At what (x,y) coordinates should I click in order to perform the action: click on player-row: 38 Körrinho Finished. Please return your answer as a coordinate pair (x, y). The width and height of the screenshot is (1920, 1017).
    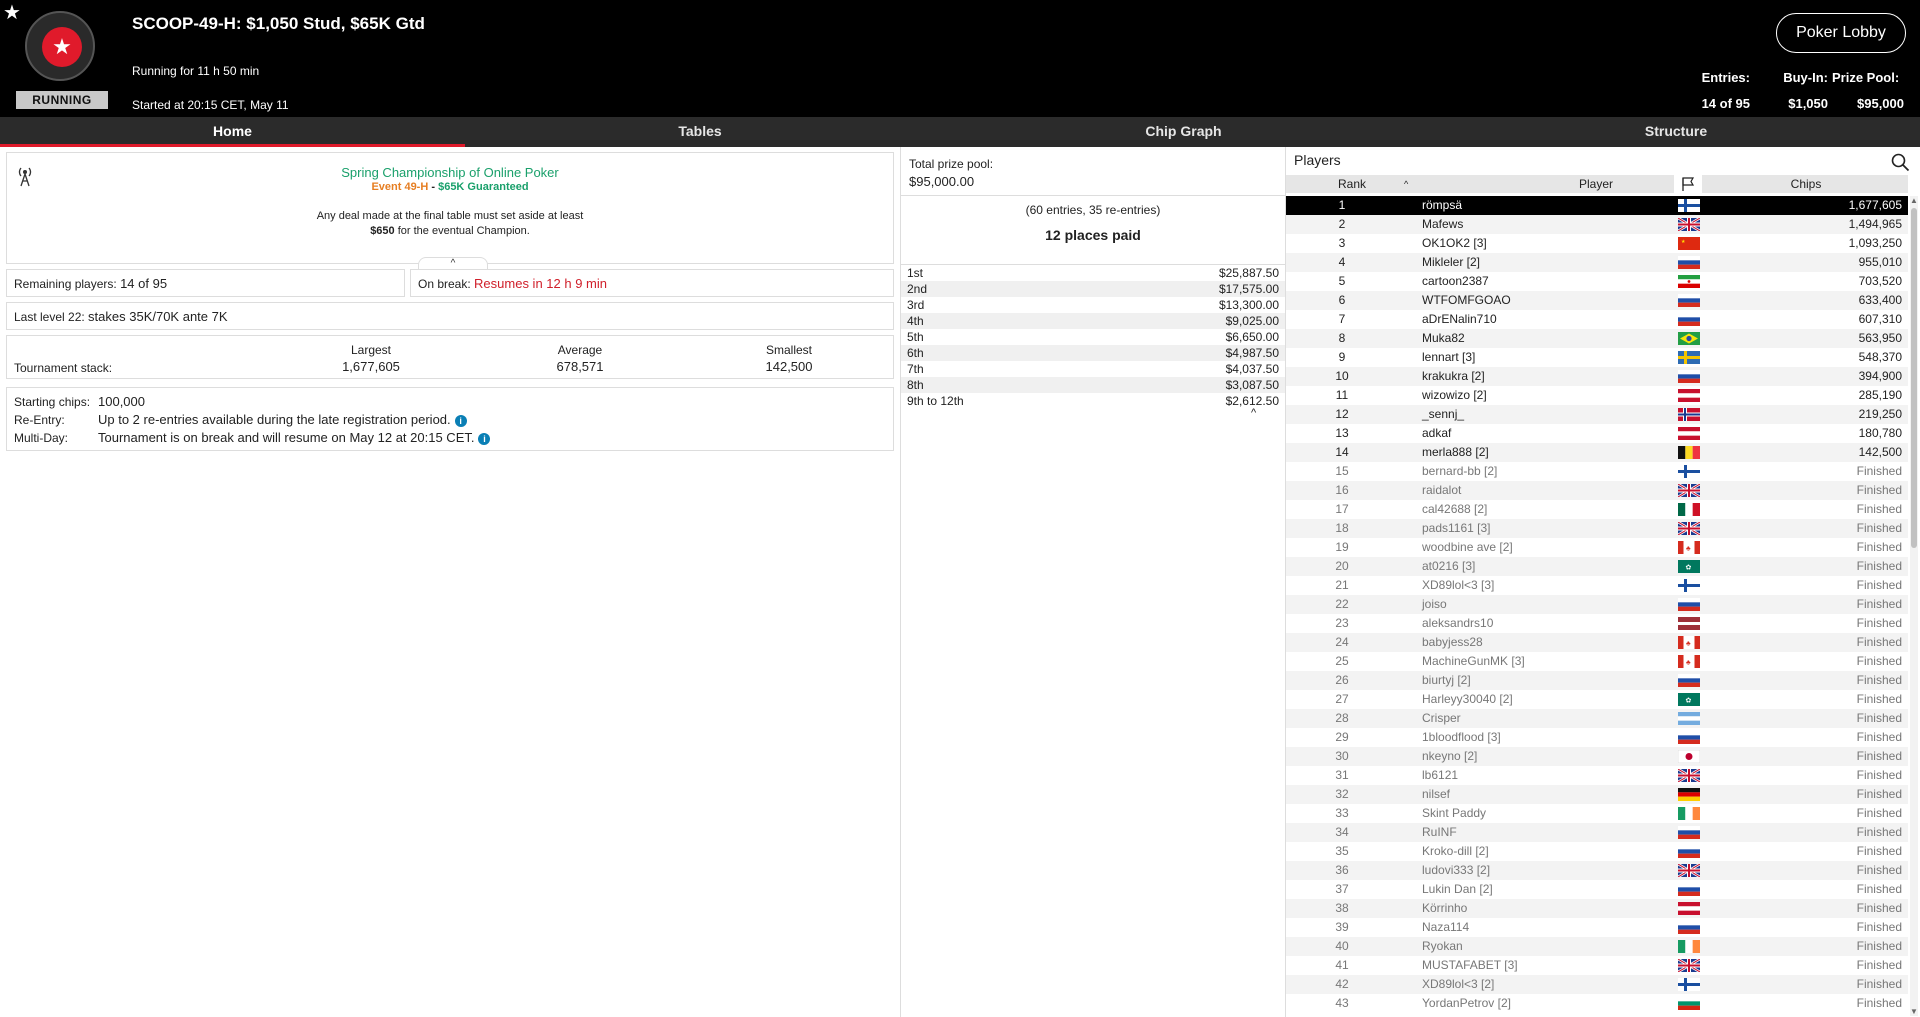
    Looking at the image, I should click on (1597, 908).